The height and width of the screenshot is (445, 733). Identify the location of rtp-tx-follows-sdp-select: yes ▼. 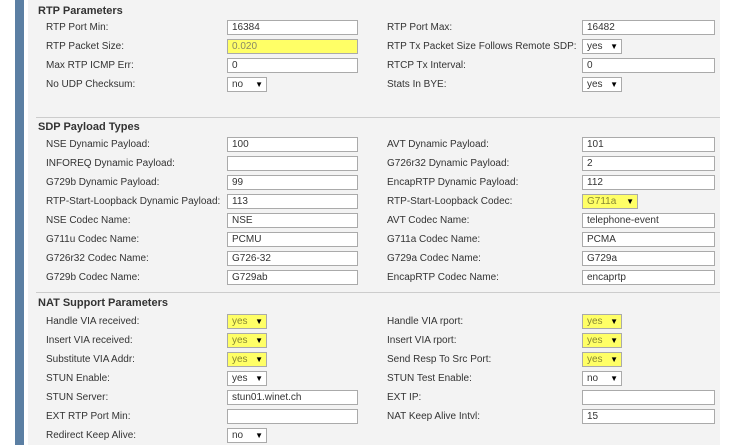
(602, 46).